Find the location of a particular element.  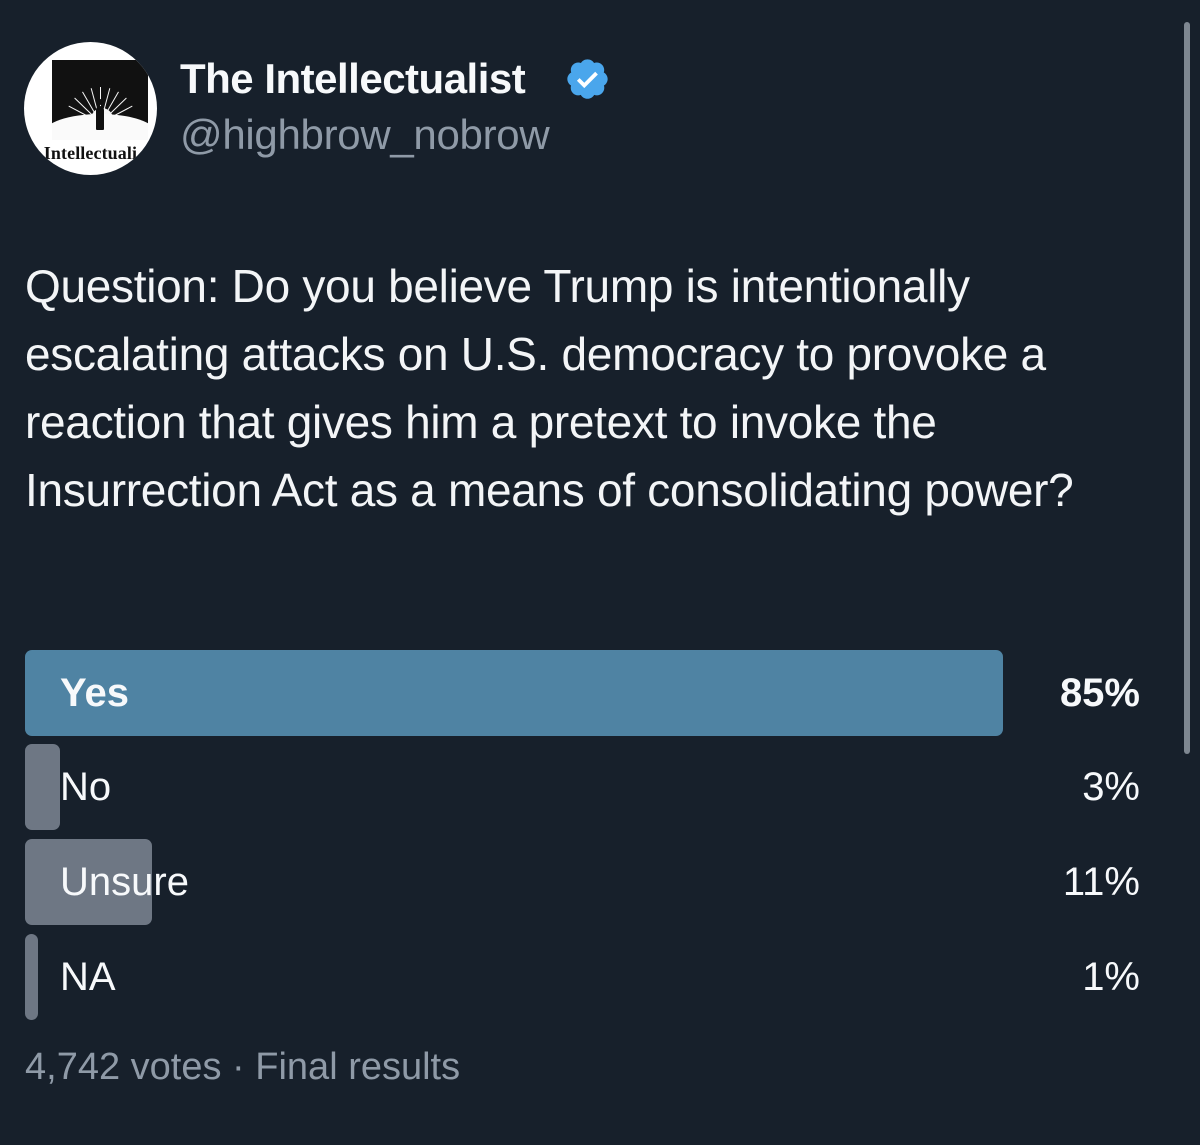

poll-summary: 4,742 votes · Final results is located at coordinates (242, 1067).